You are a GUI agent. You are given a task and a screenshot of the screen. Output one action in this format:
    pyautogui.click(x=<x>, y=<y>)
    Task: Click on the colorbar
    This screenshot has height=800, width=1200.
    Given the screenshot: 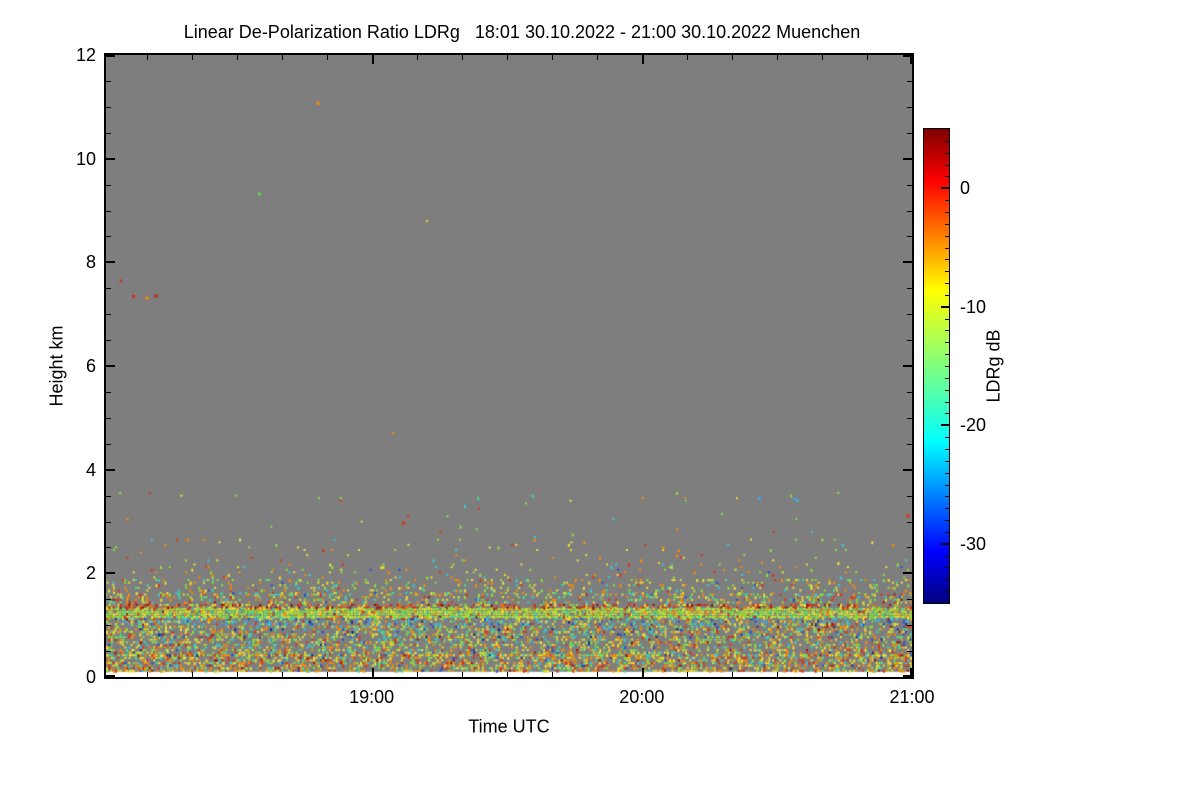 What is the action you would take?
    pyautogui.click(x=936, y=366)
    